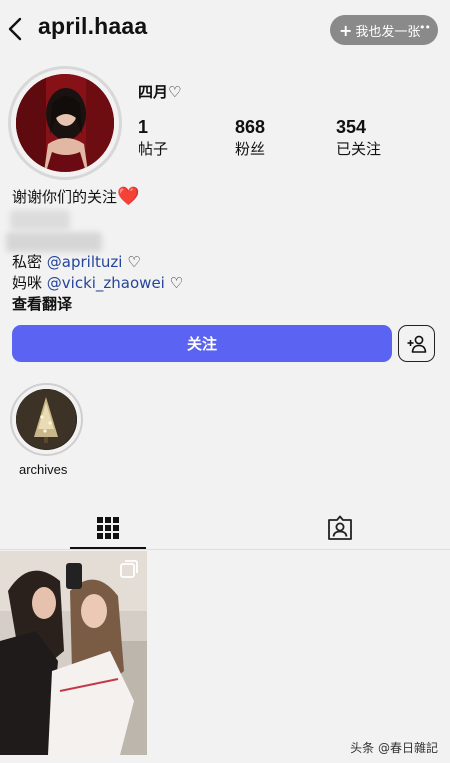 Image resolution: width=450 pixels, height=763 pixels. What do you see at coordinates (351, 127) in the screenshot?
I see `following-count: 354` at bounding box center [351, 127].